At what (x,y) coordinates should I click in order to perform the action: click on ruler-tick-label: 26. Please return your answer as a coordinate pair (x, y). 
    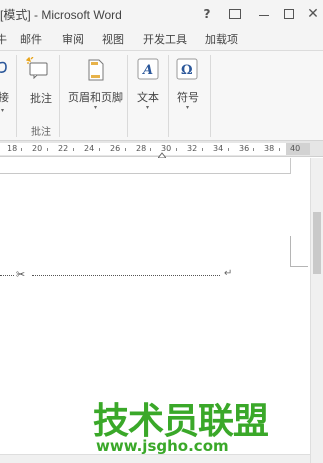
    Looking at the image, I should click on (115, 148).